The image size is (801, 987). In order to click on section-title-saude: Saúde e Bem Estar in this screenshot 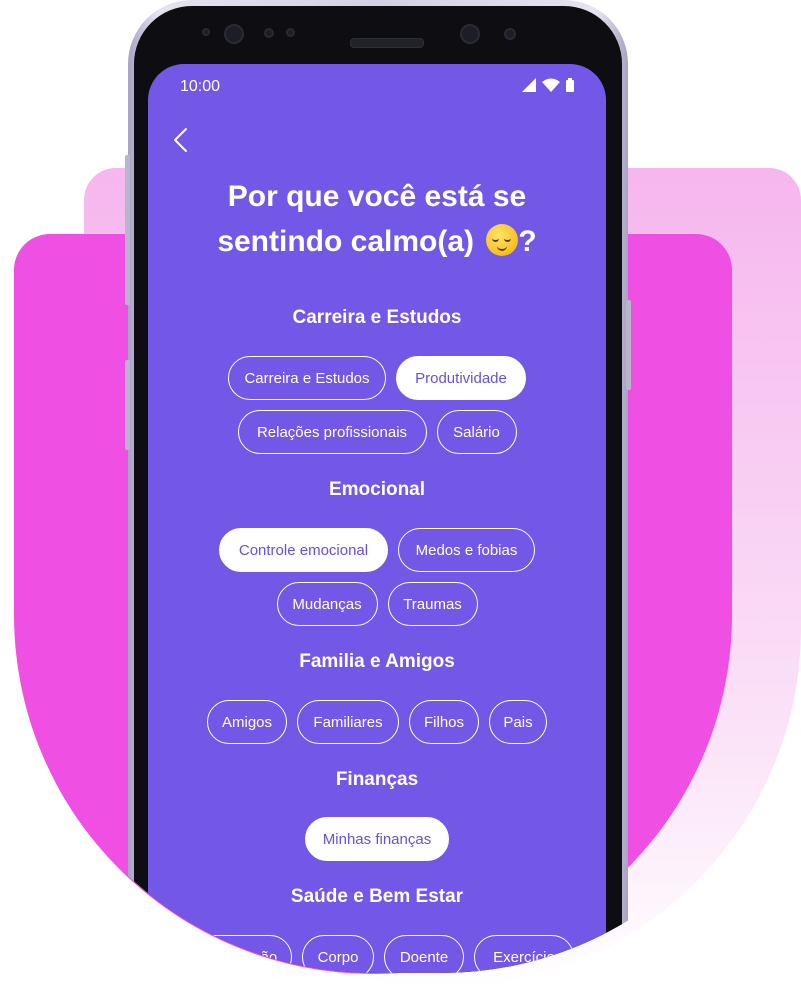, I will do `click(377, 896)`.